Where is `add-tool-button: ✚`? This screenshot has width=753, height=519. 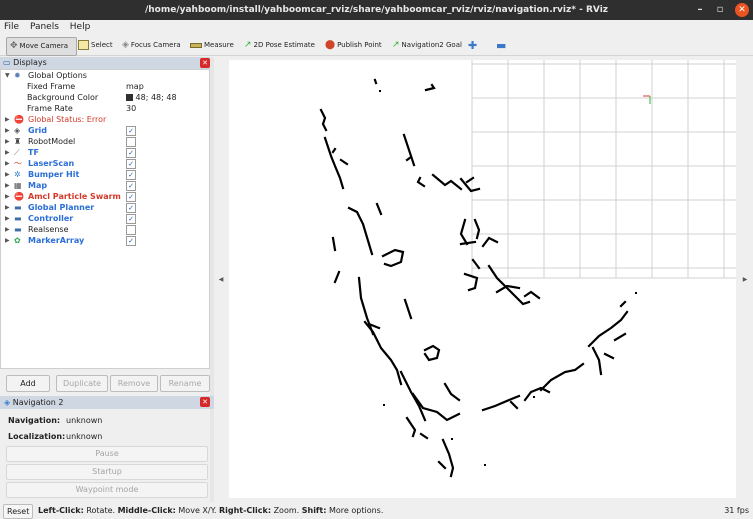 add-tool-button: ✚ is located at coordinates (472, 45).